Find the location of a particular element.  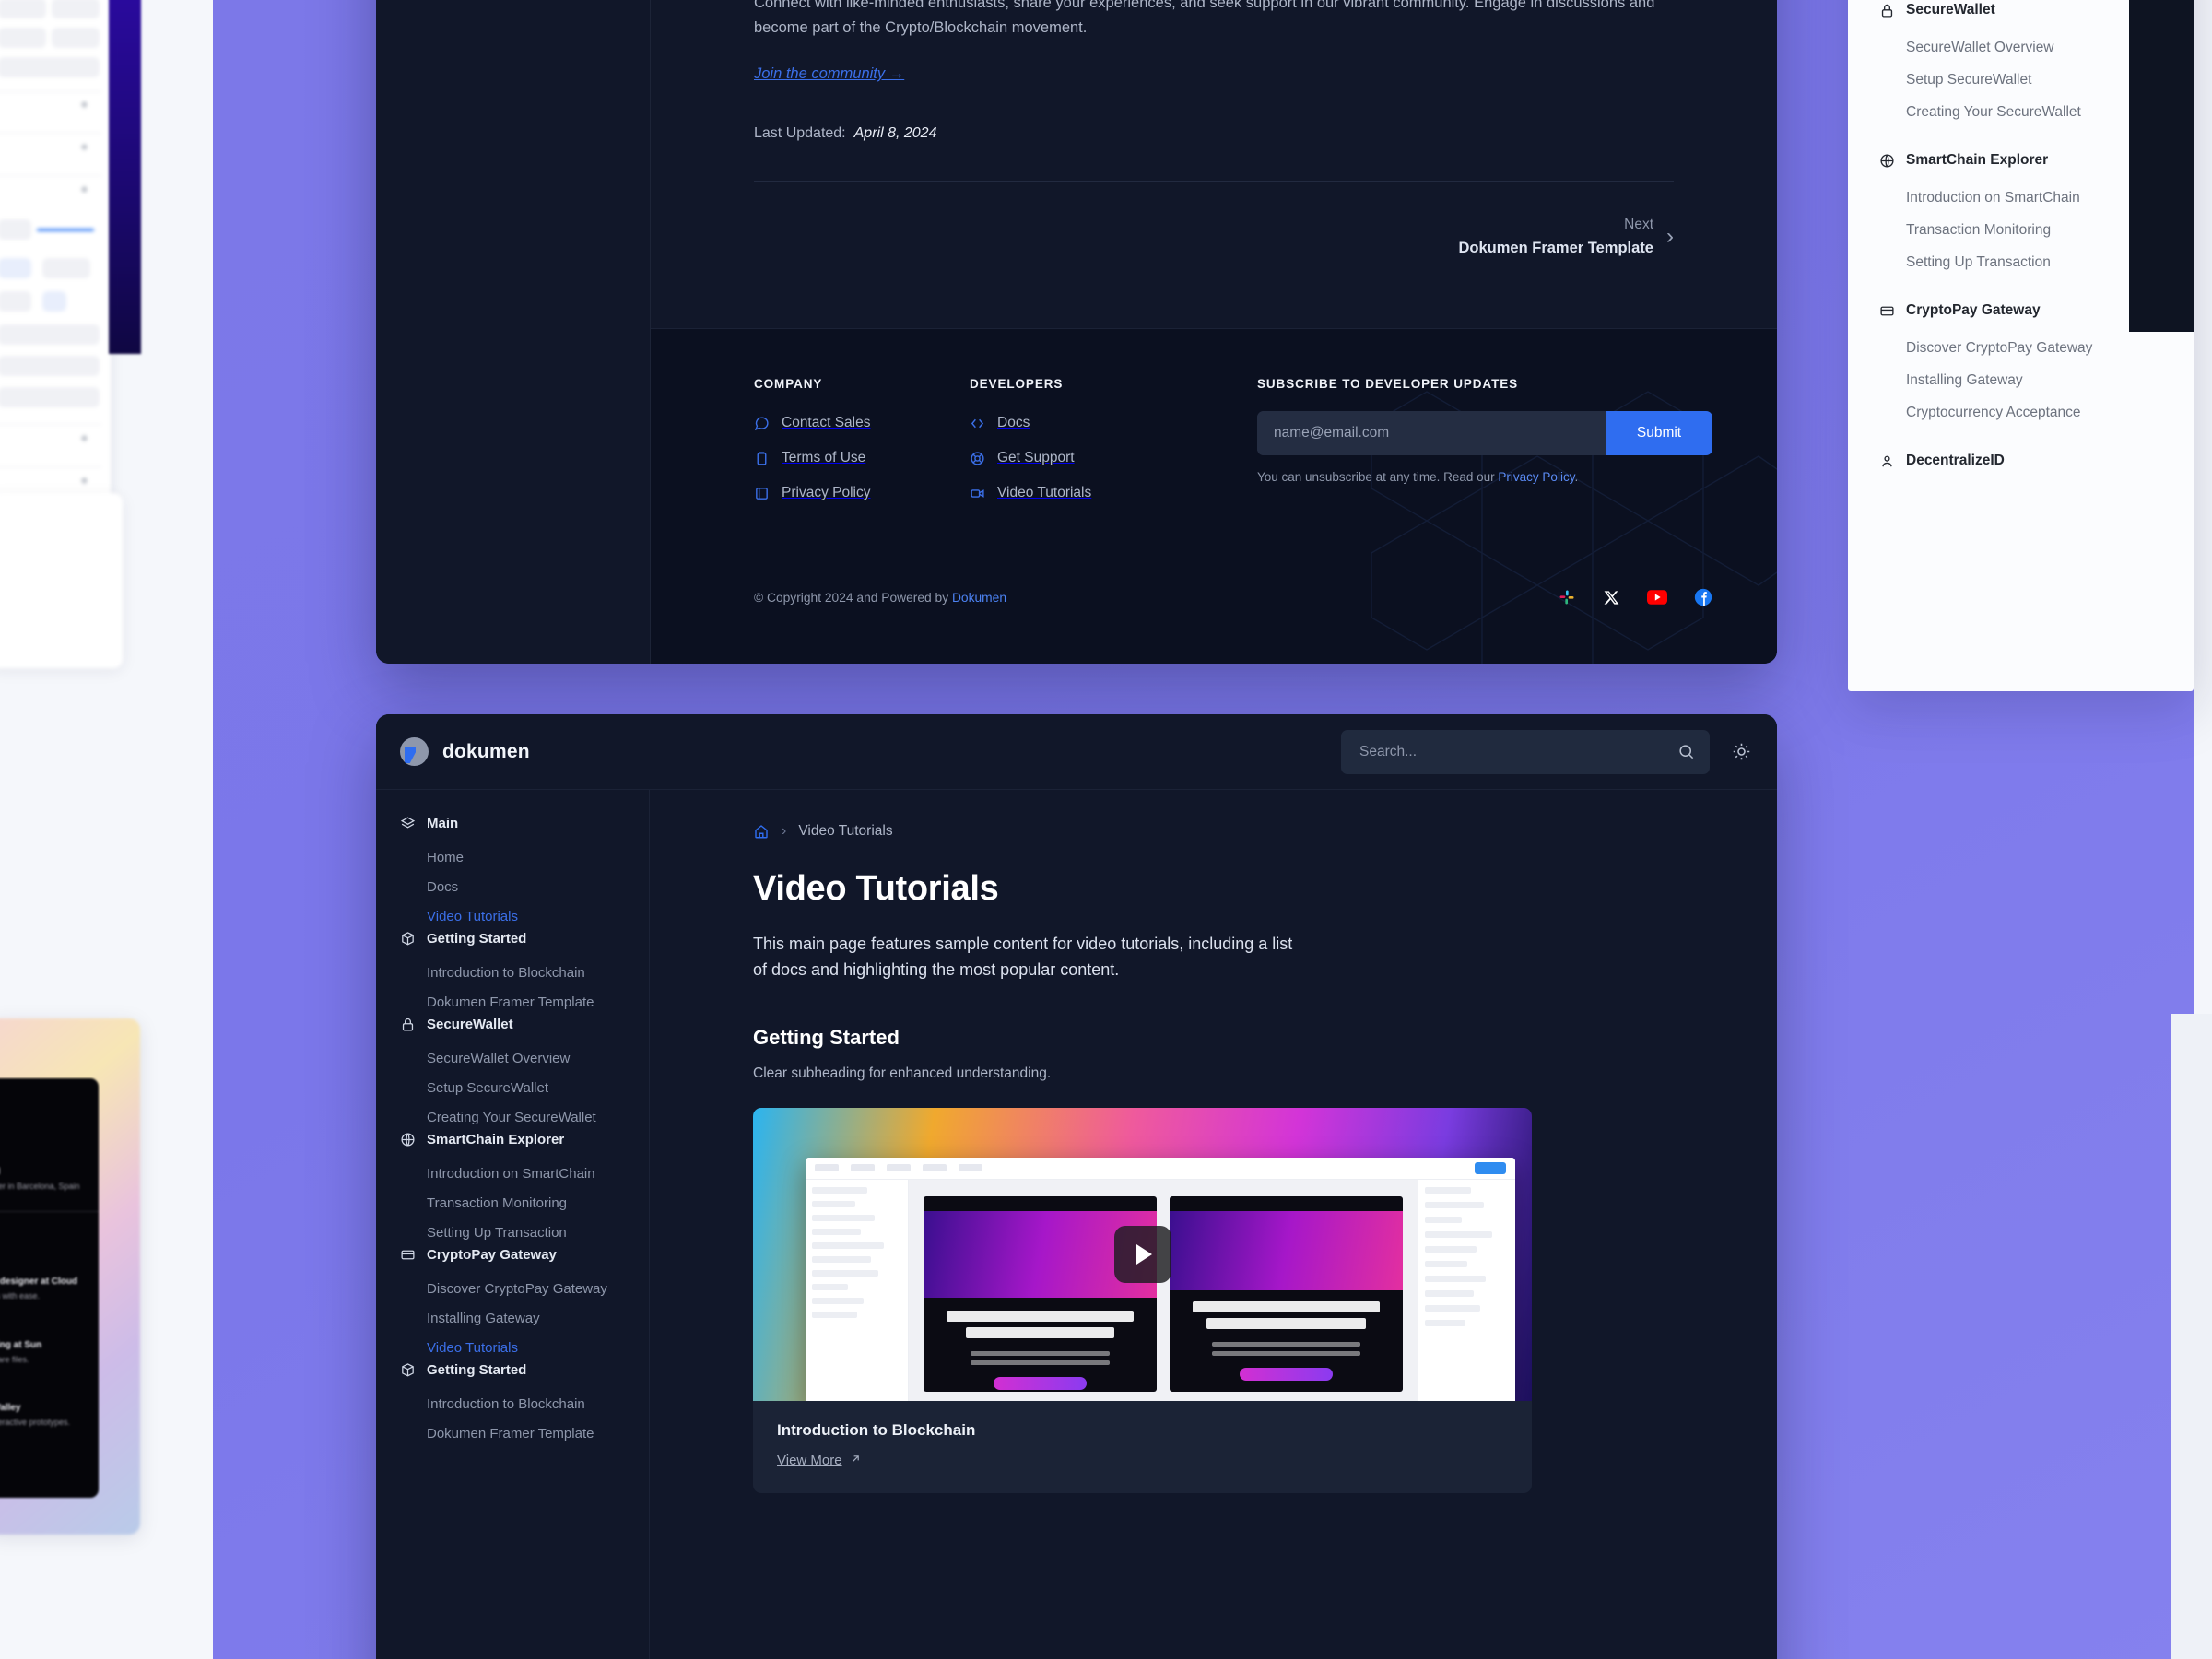

sidebar-item-introduction-to-blockchain-2: Introduction to Blockchain is located at coordinates (524, 1403).